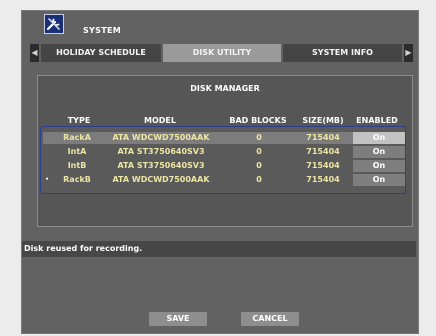 The height and width of the screenshot is (336, 436). Describe the element at coordinates (224, 152) in the screenshot. I see `table-row: IntA ATA ST3750640SV3 0 715404 On` at that location.